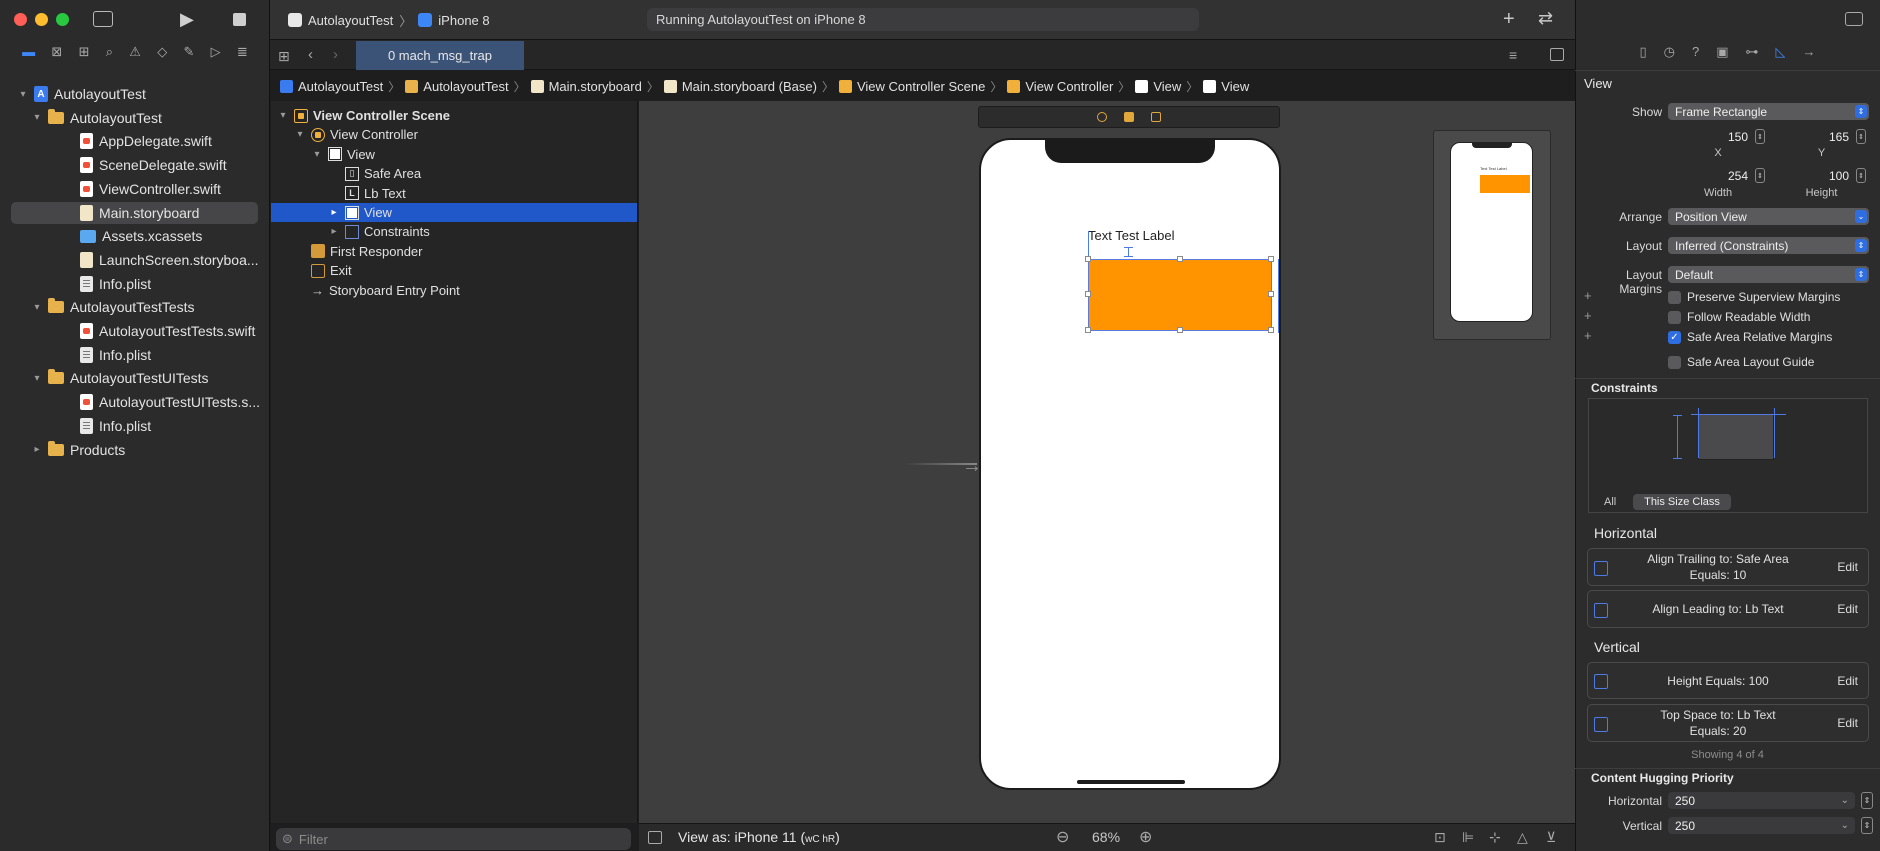  What do you see at coordinates (1642, 56) in the screenshot?
I see `file-inspector-icon: ▯` at bounding box center [1642, 56].